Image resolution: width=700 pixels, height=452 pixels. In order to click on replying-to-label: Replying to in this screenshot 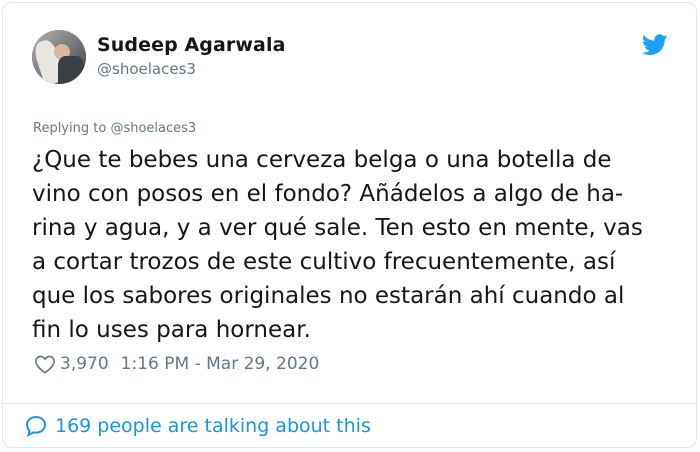, I will do `click(70, 128)`.